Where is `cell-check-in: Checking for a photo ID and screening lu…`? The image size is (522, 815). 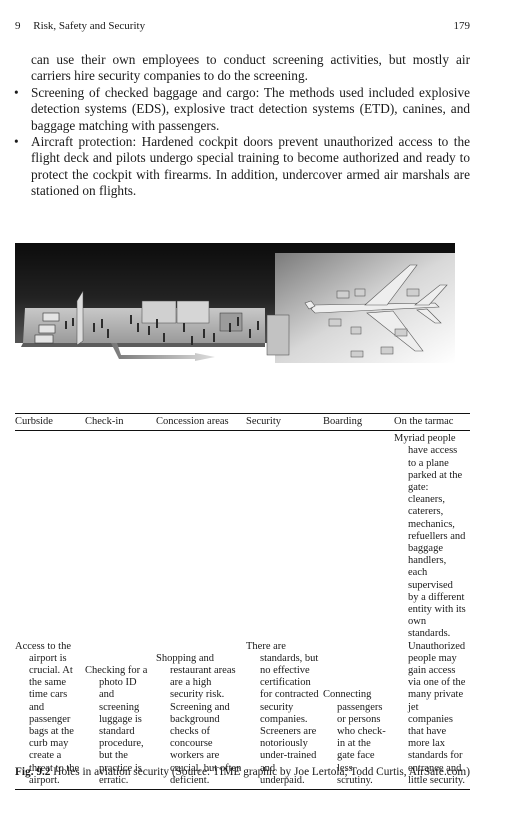
cell-check-in: Checking for a photo ID and screening lu… is located at coordinates (120, 610).